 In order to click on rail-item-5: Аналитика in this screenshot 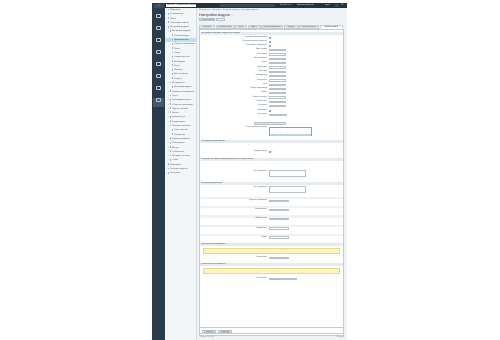, I will do `click(158, 78)`.